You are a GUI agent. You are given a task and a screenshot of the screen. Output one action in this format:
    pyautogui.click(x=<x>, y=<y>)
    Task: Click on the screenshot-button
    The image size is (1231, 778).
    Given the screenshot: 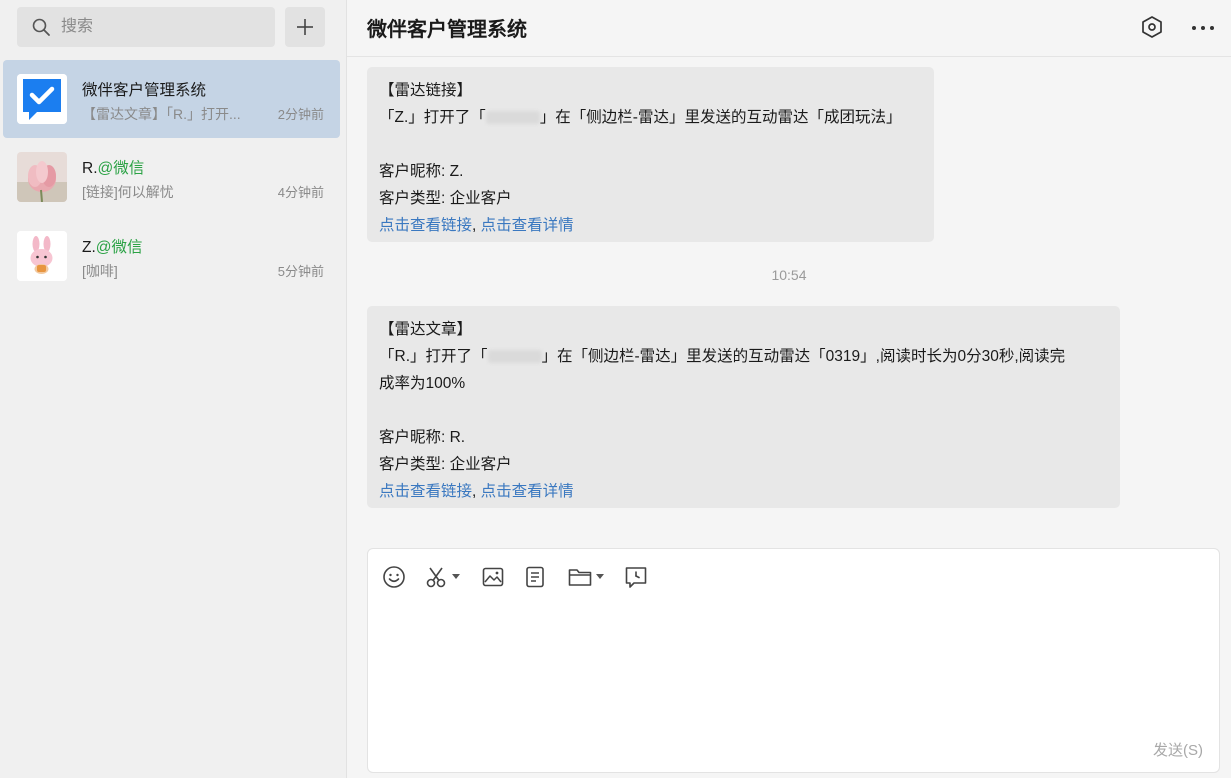 What is the action you would take?
    pyautogui.click(x=443, y=577)
    